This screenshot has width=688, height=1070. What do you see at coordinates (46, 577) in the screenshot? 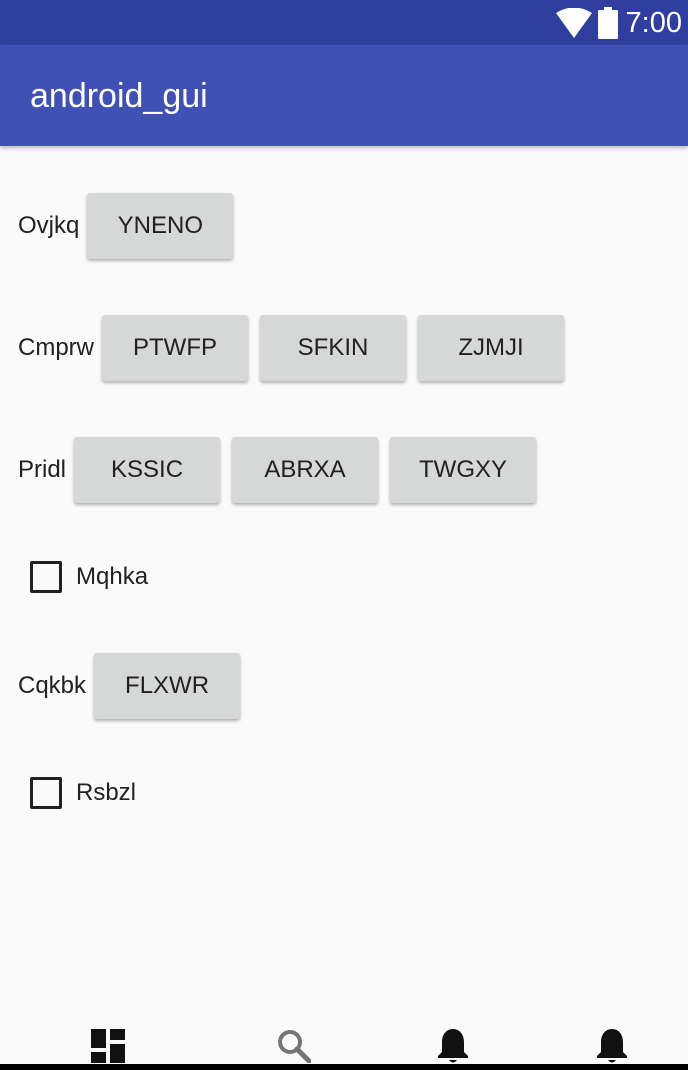
I see `checkbox-mqhka` at bounding box center [46, 577].